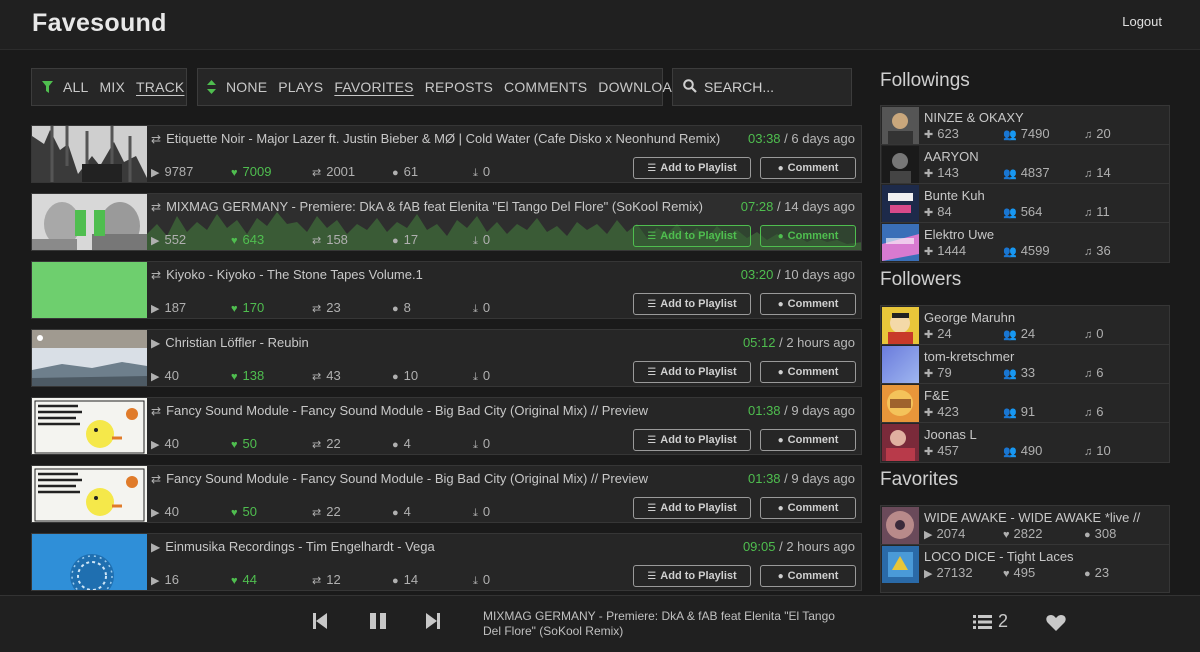  What do you see at coordinates (446, 342) in the screenshot?
I see `track-title: ▶ Christian Löffler - Reubin` at bounding box center [446, 342].